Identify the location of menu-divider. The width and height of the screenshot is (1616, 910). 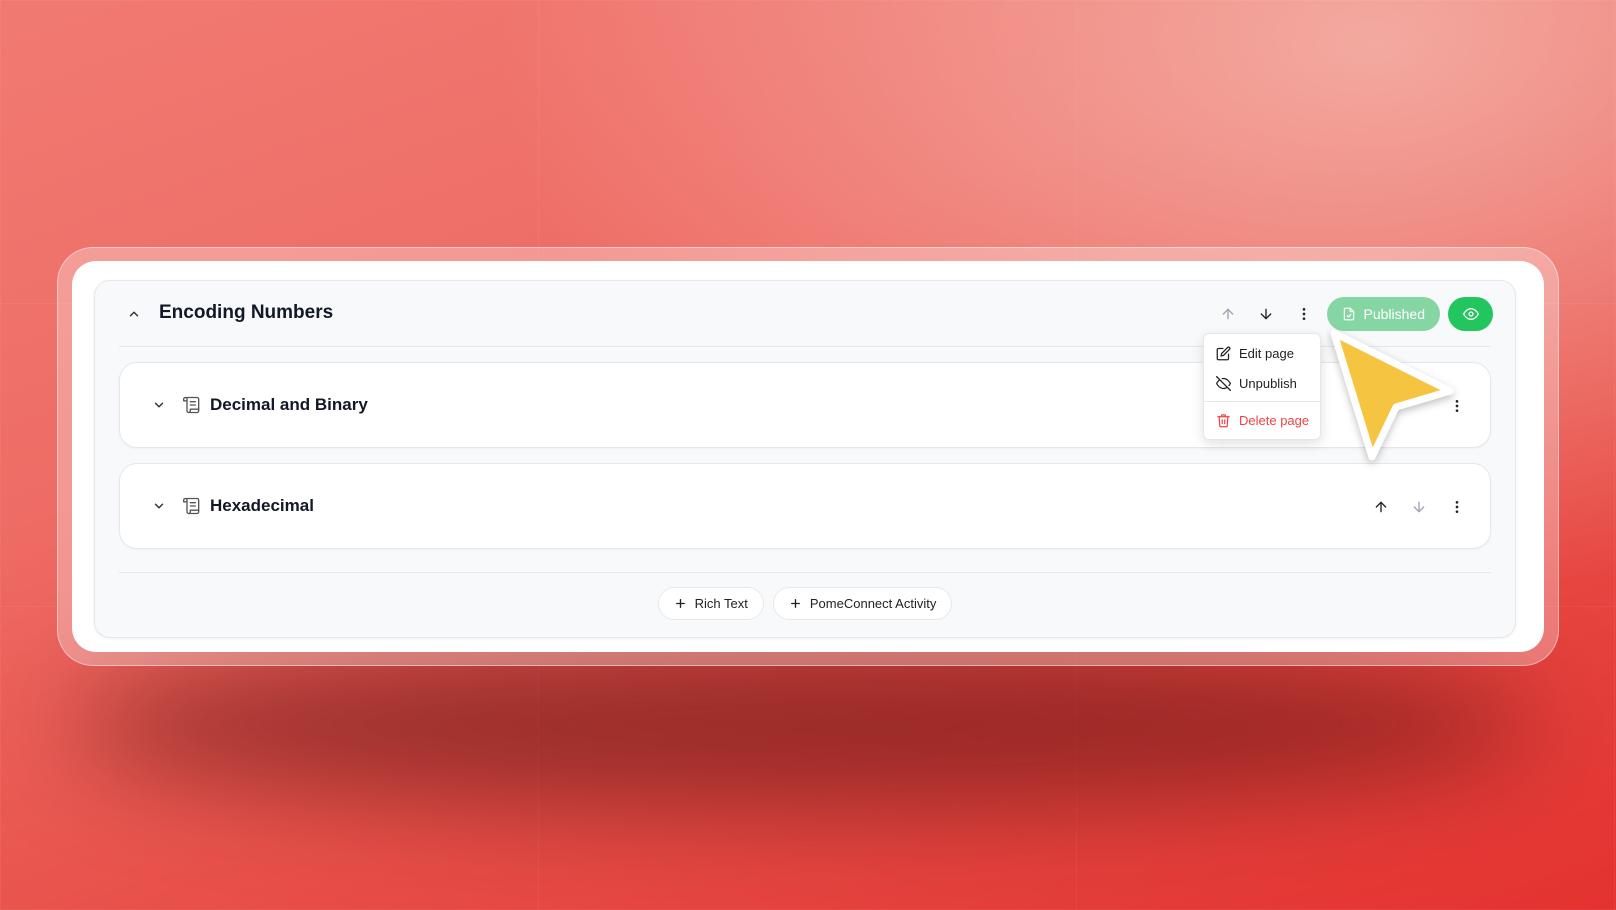
(1262, 401).